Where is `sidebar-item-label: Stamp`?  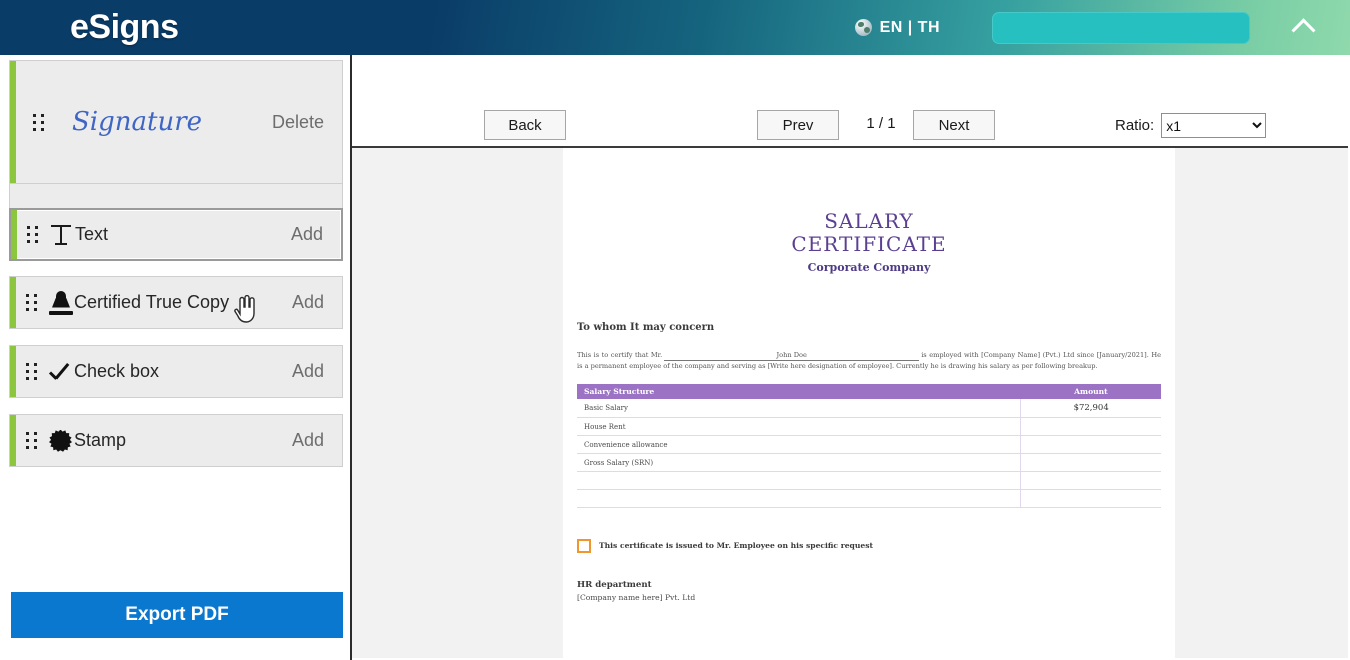 sidebar-item-label: Stamp is located at coordinates (100, 440).